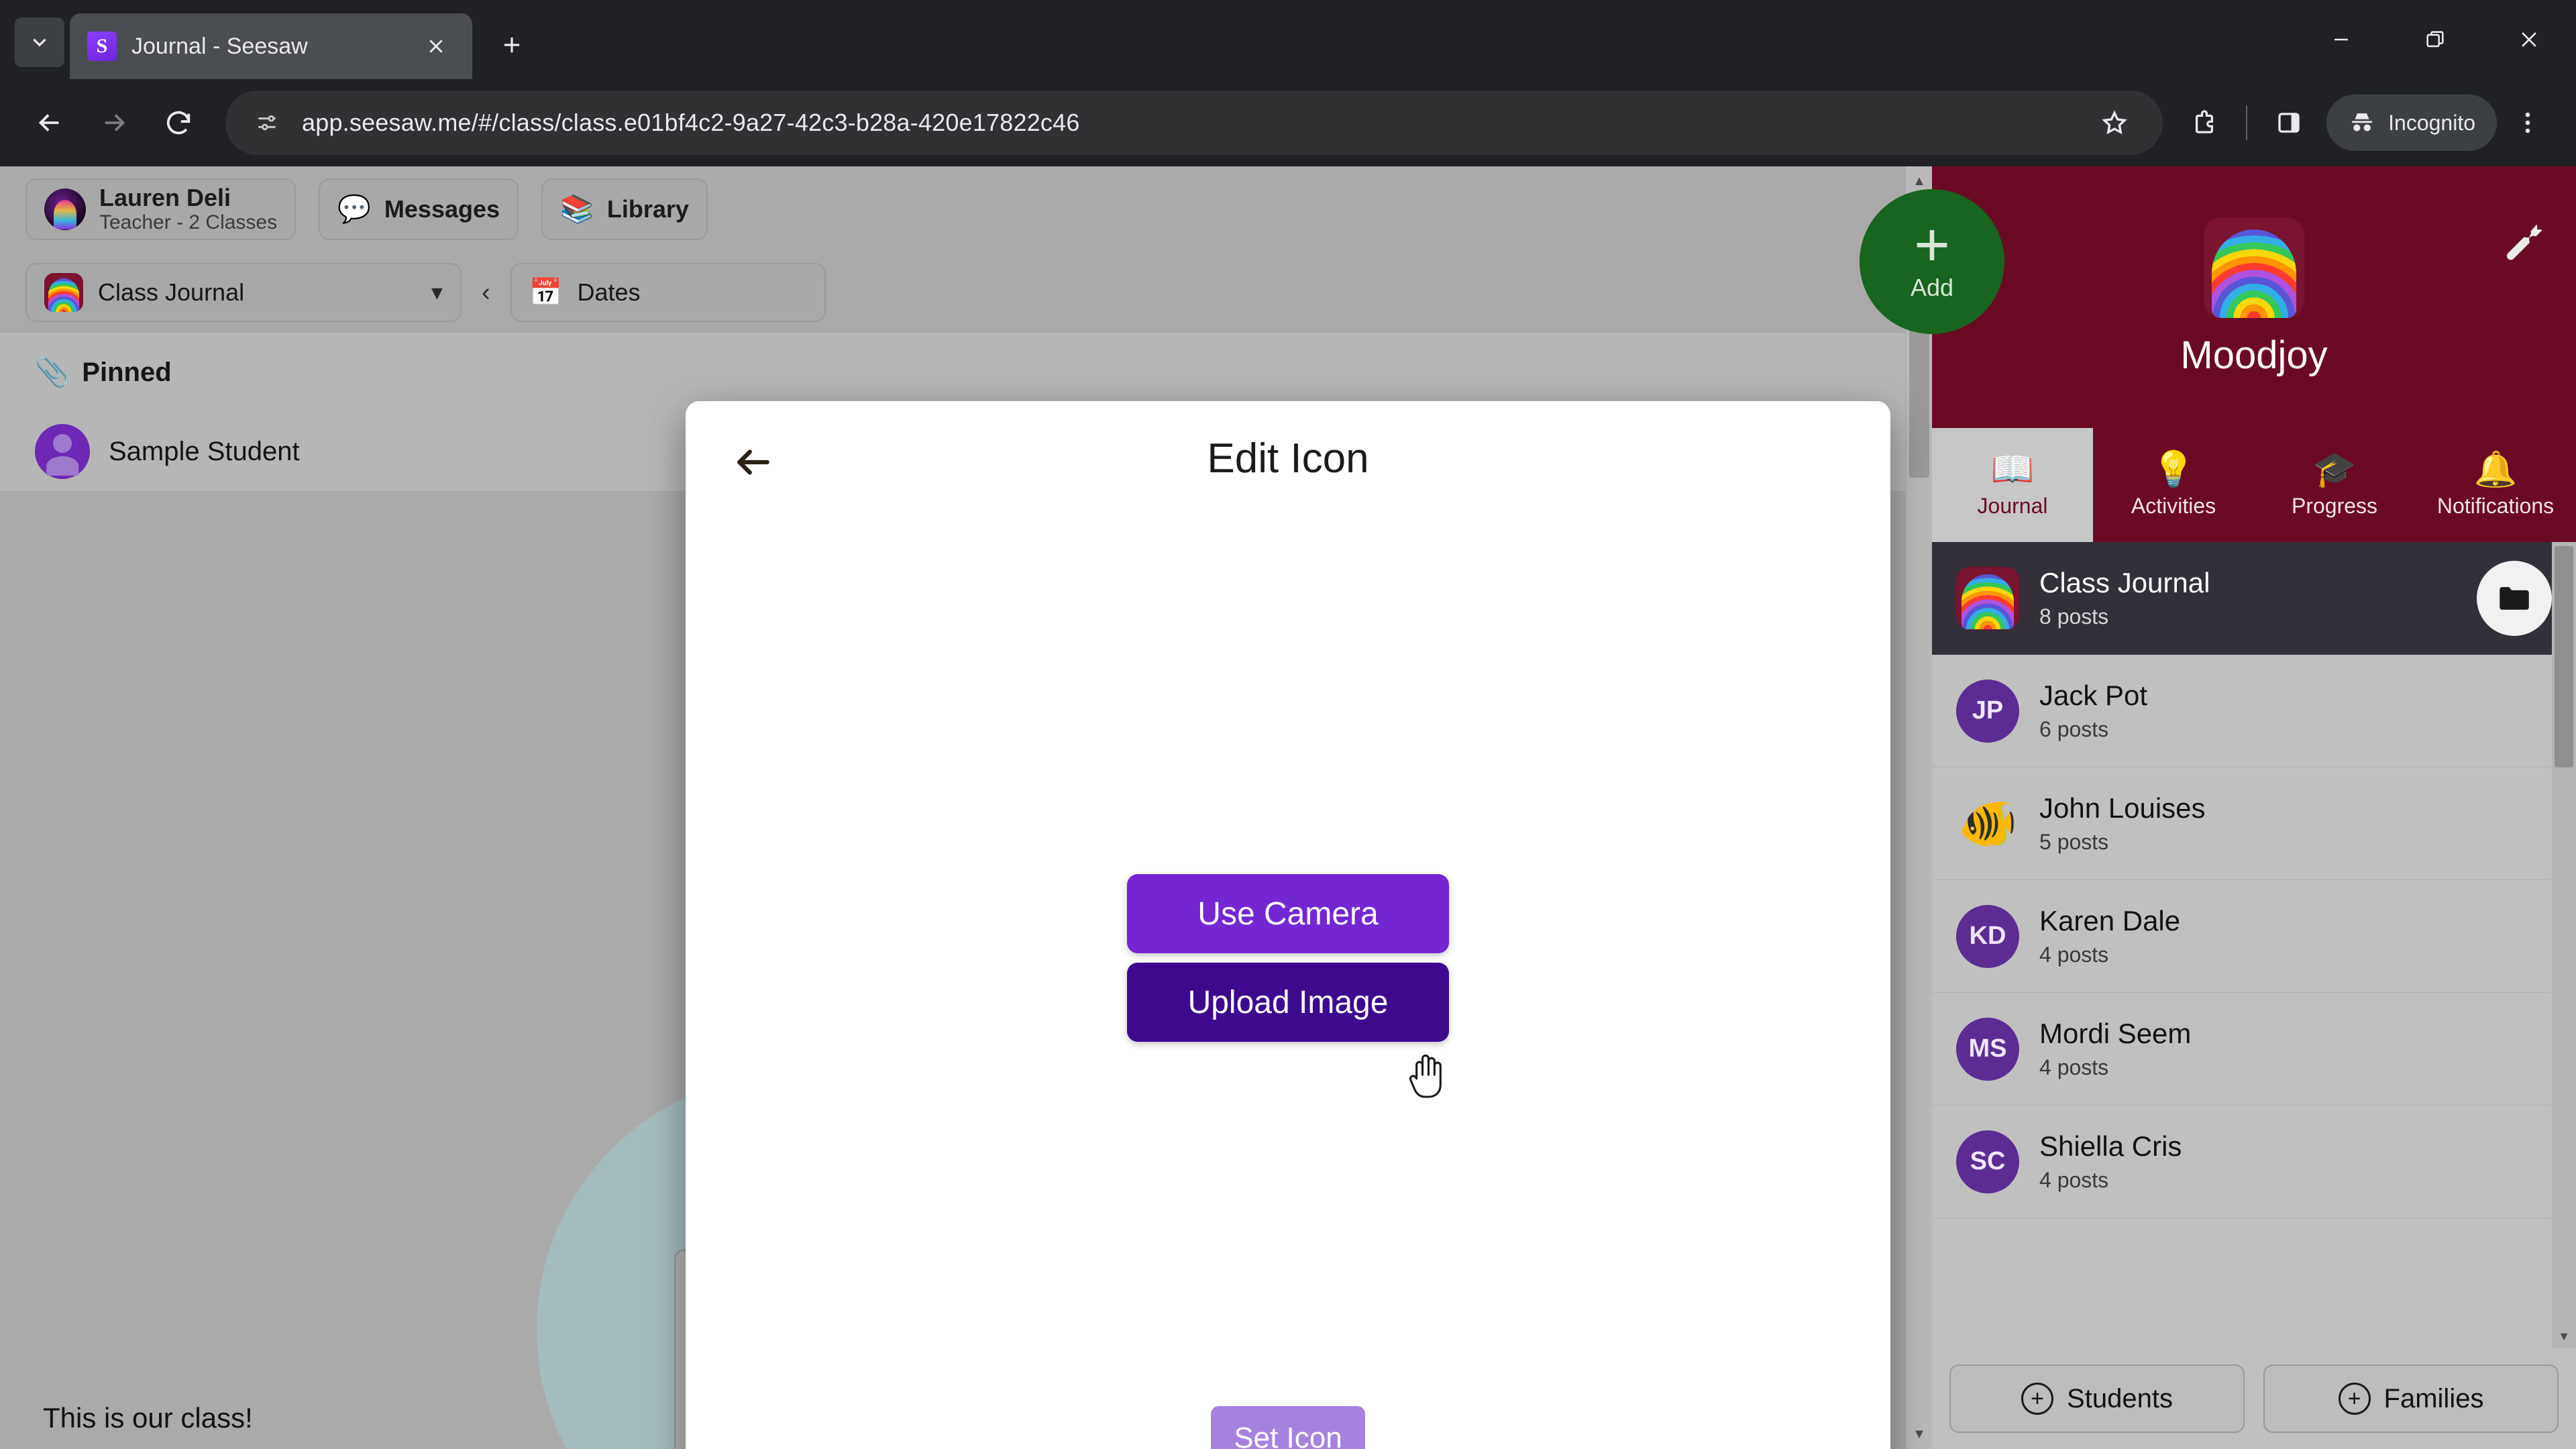  I want to click on avatar, so click(65, 209).